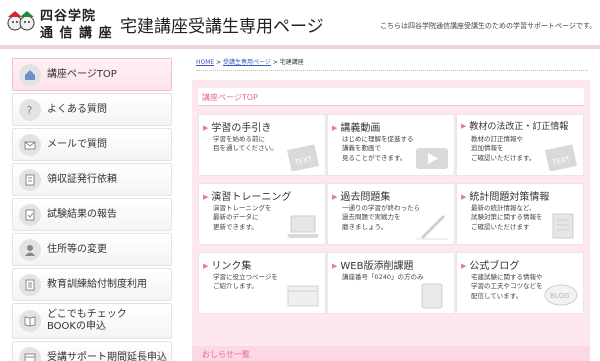 Image resolution: width=600 pixels, height=361 pixels. I want to click on sidebar-item-mail-question: メールで質問, so click(92, 144).